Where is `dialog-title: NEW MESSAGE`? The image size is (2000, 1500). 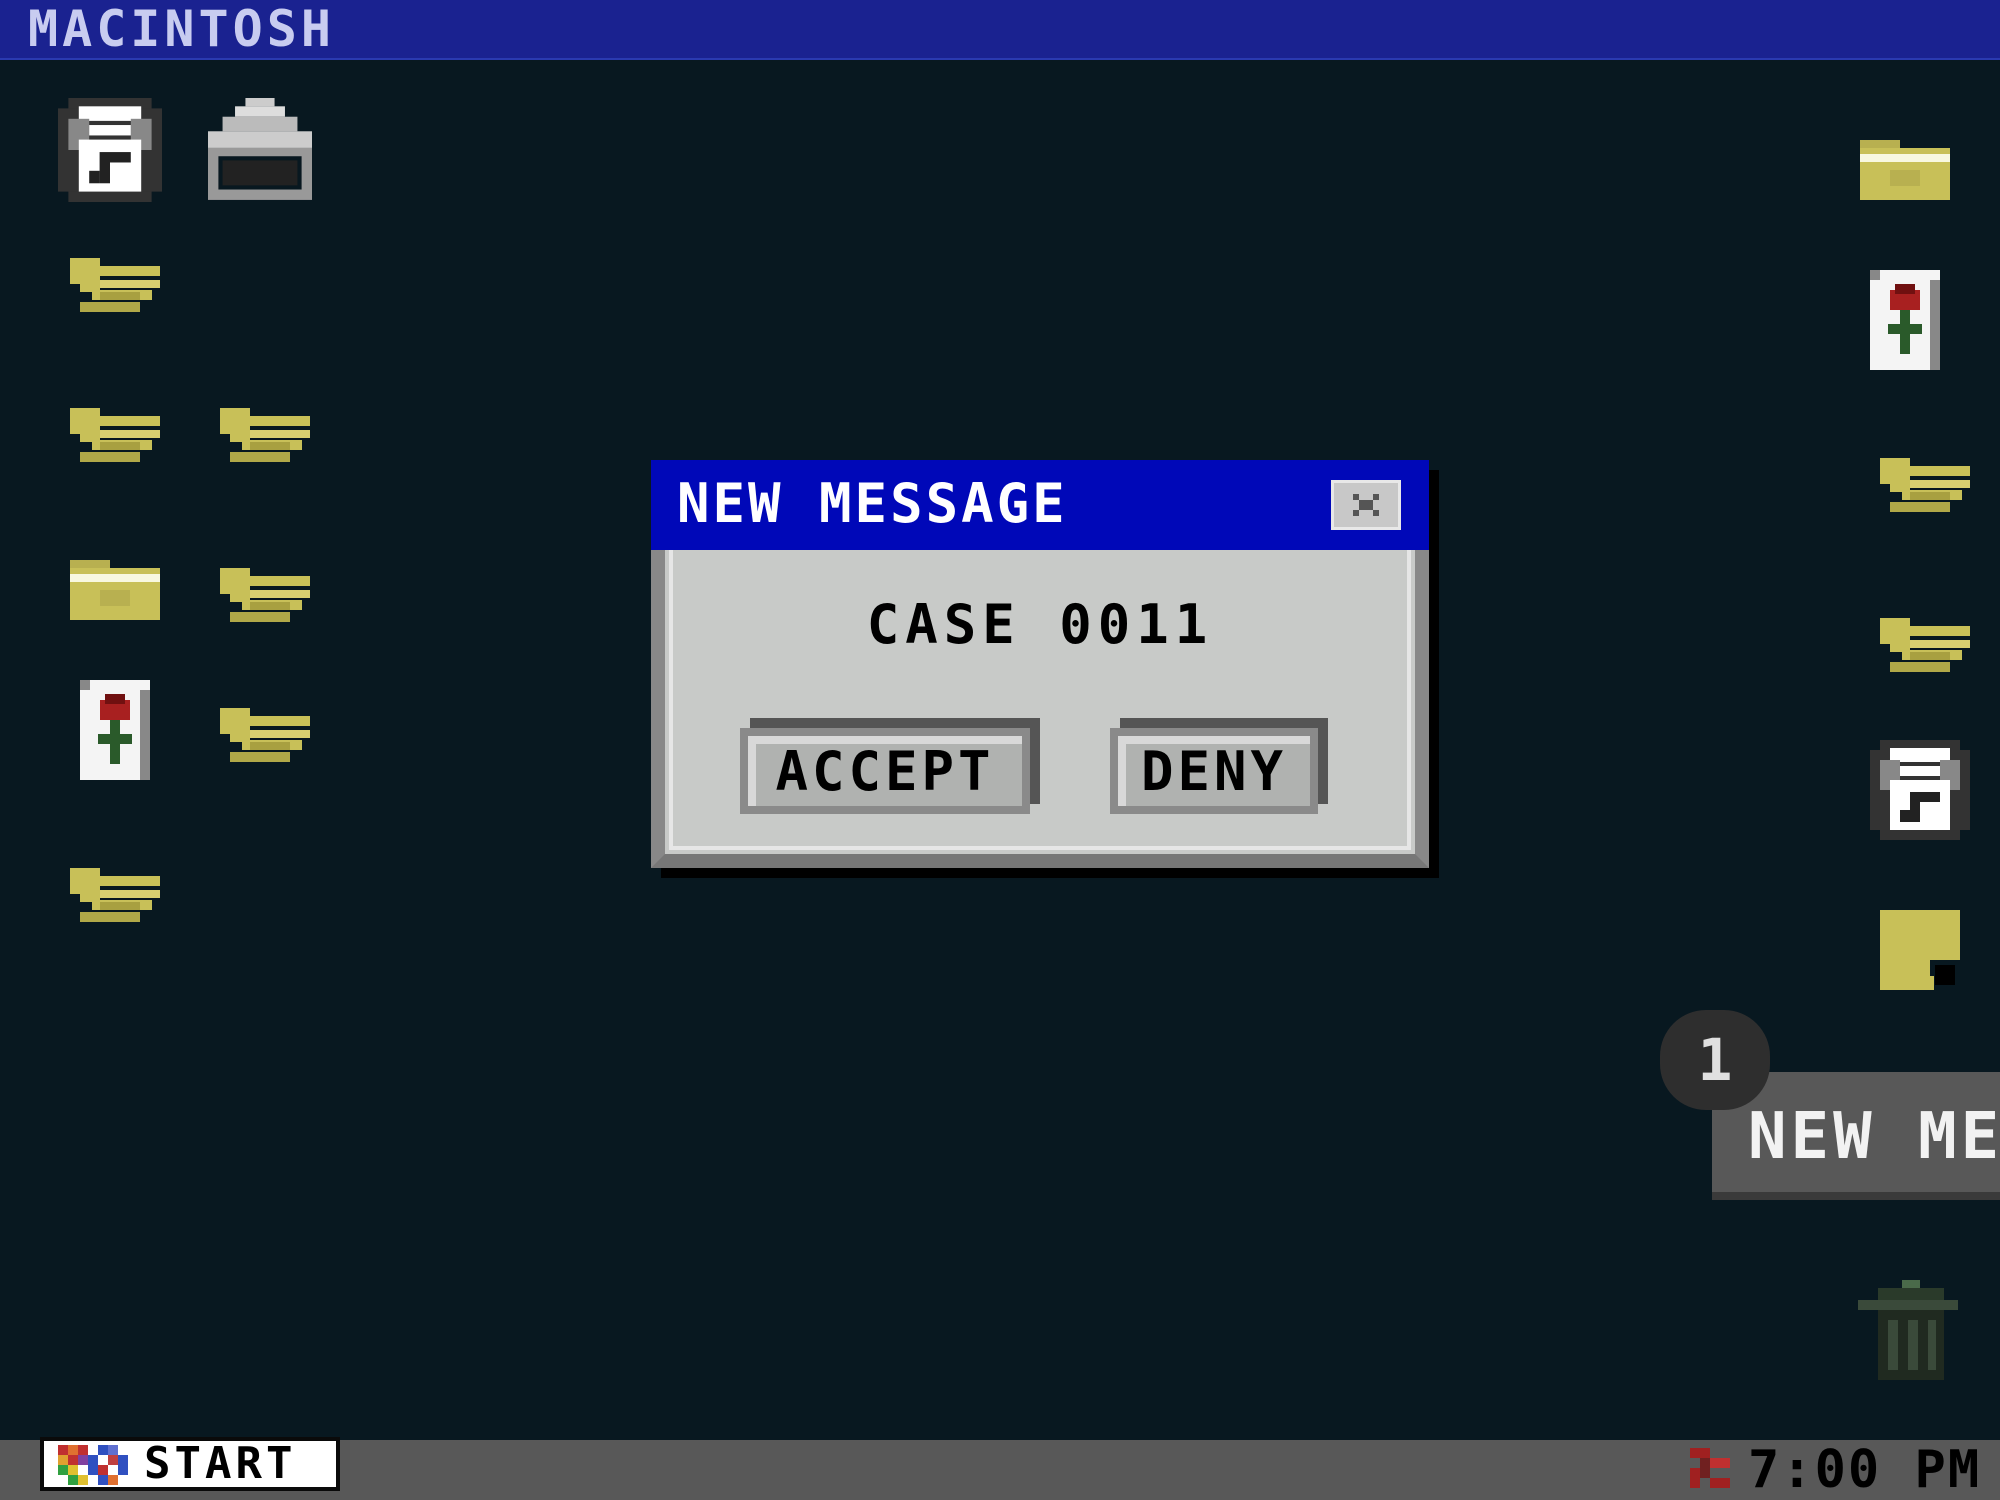 dialog-title: NEW MESSAGE is located at coordinates (872, 503).